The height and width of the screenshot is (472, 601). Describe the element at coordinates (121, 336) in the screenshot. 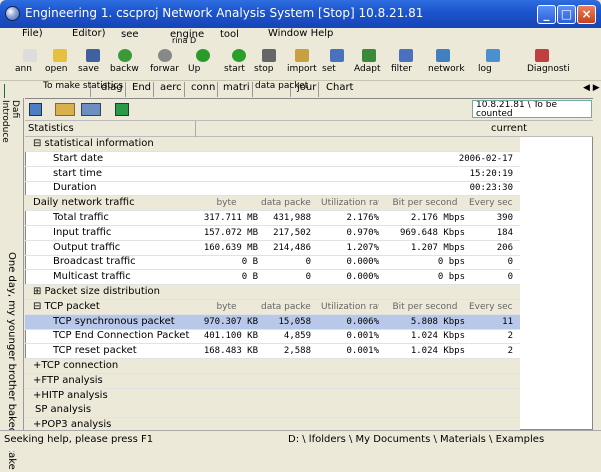

I see `row-label: TCP End Connection Packet` at that location.